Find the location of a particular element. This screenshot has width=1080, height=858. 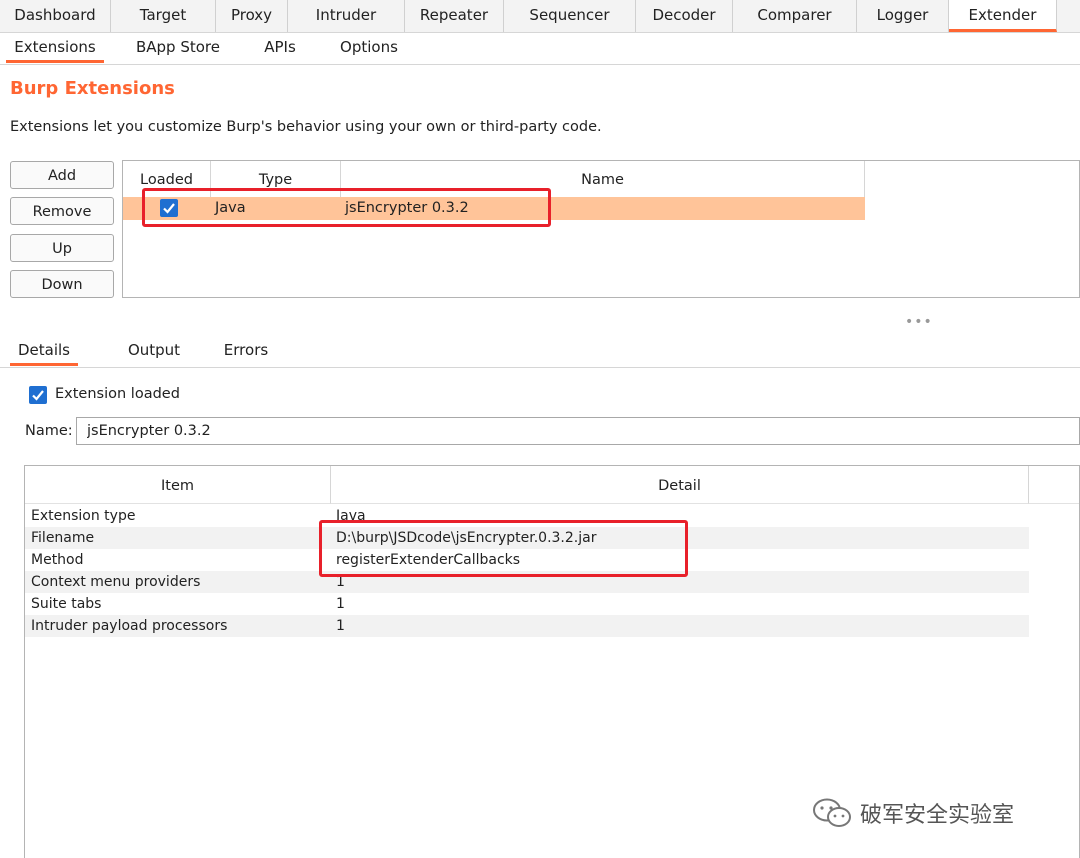

tab-target: Target is located at coordinates (163, 16).